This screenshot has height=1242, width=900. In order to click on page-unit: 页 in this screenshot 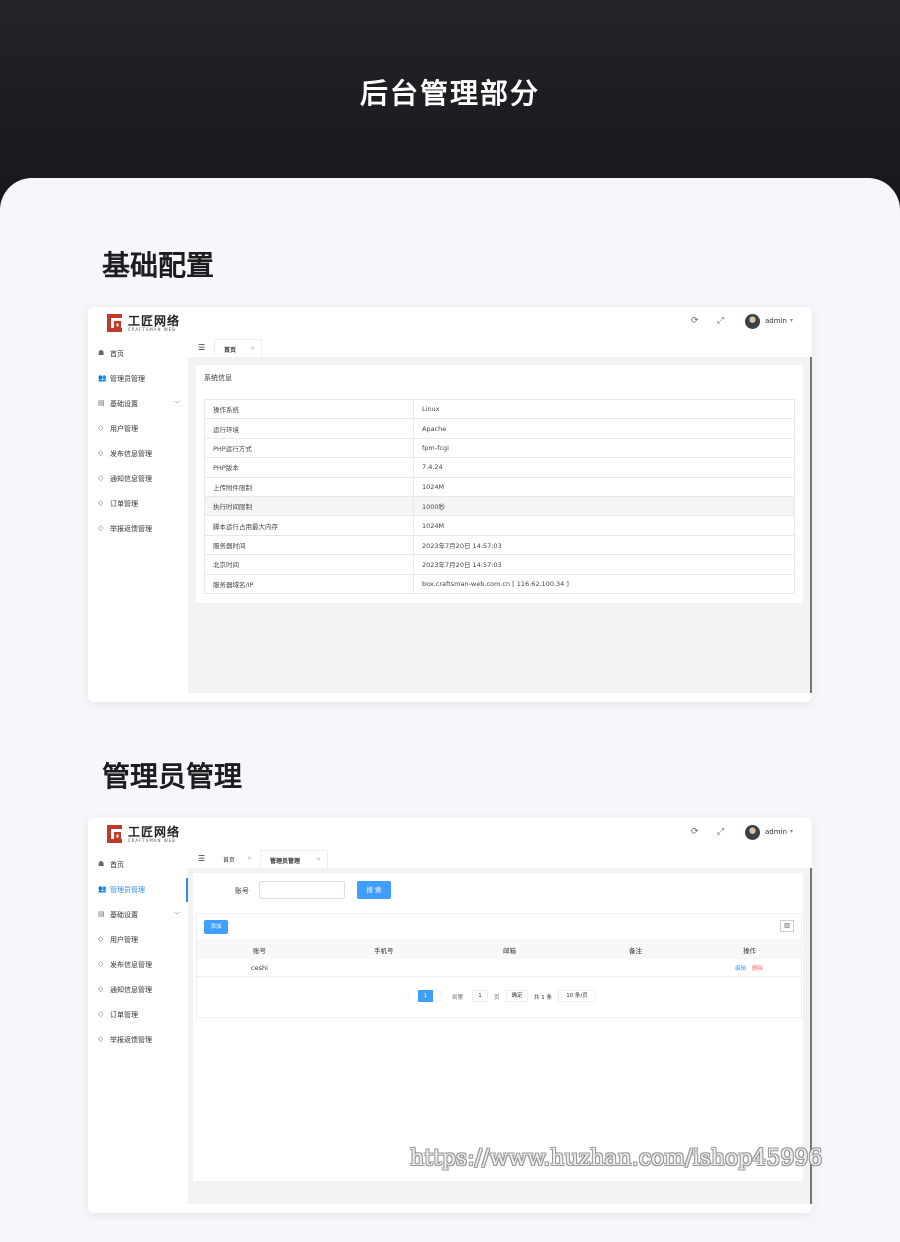, I will do `click(497, 998)`.